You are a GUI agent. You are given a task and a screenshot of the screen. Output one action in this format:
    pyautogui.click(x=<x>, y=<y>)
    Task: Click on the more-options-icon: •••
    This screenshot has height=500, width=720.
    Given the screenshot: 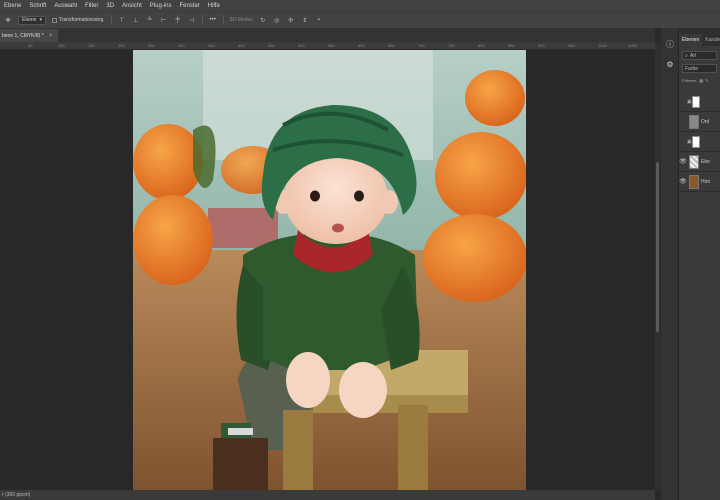 What is the action you would take?
    pyautogui.click(x=213, y=20)
    